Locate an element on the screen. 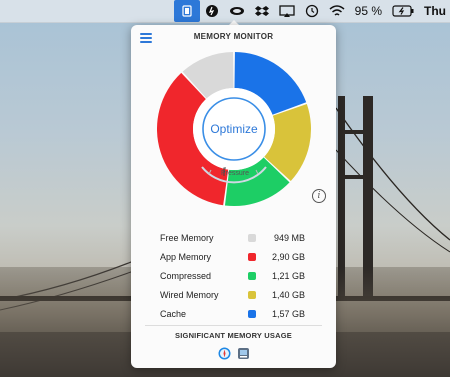 The height and width of the screenshot is (377, 450). info-icon: i is located at coordinates (319, 196).